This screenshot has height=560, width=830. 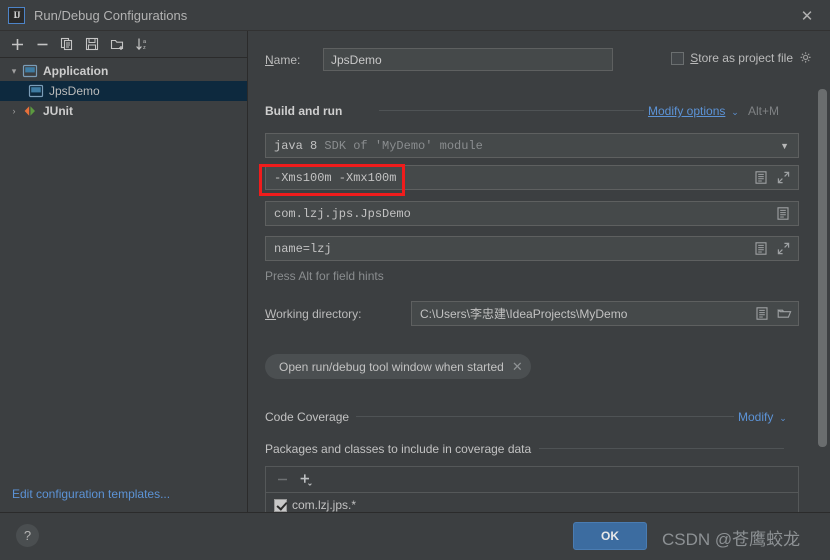 I want to click on jre-combo-text: java 8 SDK of 'MyDemo' module, so click(x=523, y=146).